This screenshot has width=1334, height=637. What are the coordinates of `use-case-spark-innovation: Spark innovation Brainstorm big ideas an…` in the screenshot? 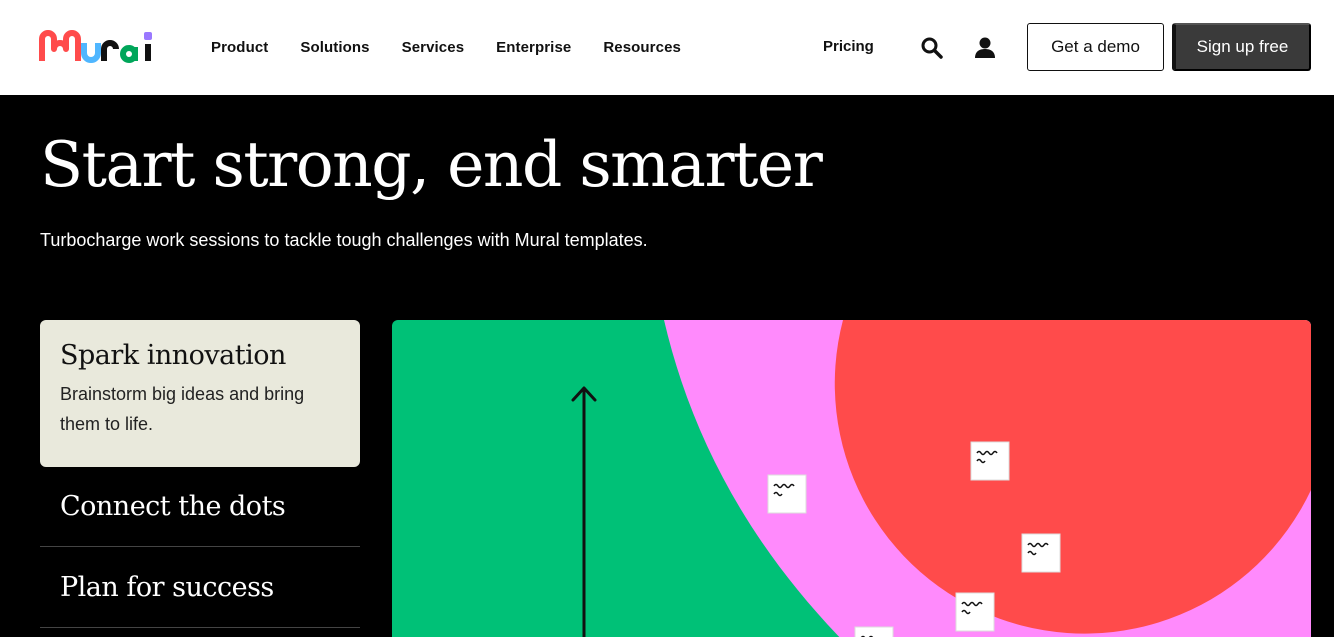 It's located at (200, 393).